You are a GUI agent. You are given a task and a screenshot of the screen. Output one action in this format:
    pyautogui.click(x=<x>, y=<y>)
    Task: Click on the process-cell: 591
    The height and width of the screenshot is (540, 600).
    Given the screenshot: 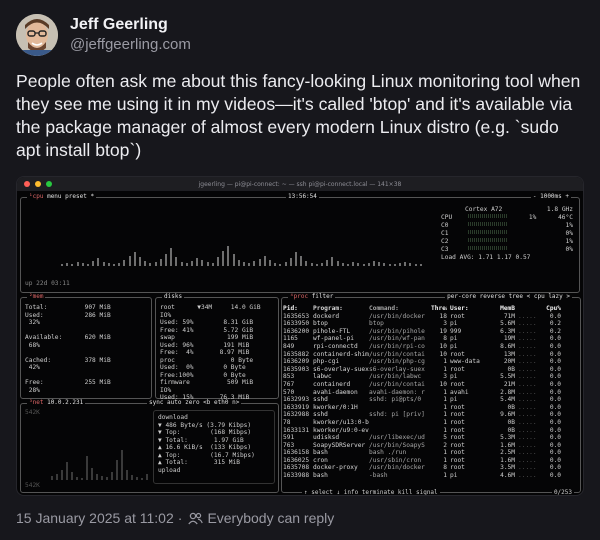 What is the action you would take?
    pyautogui.click(x=289, y=438)
    